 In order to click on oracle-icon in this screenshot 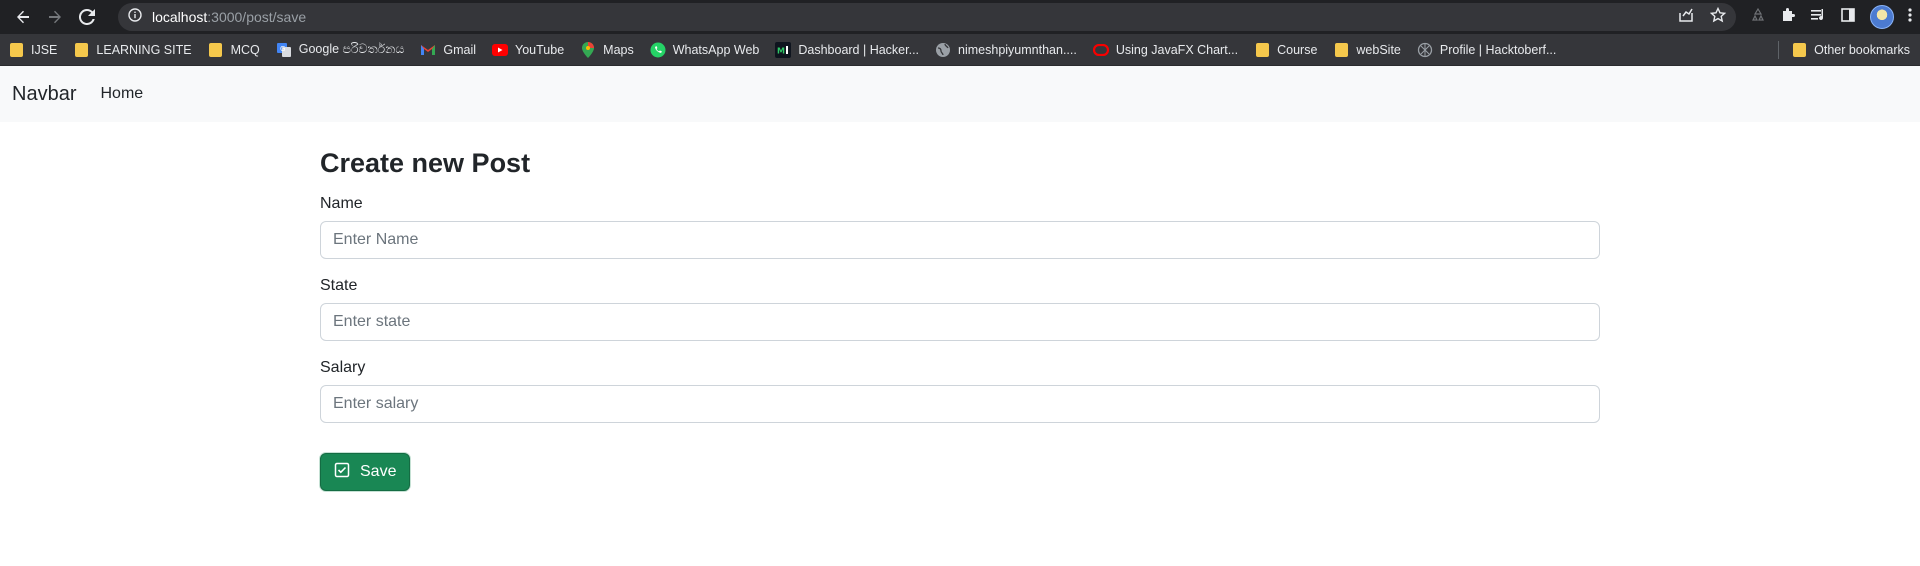, I will do `click(1100, 50)`.